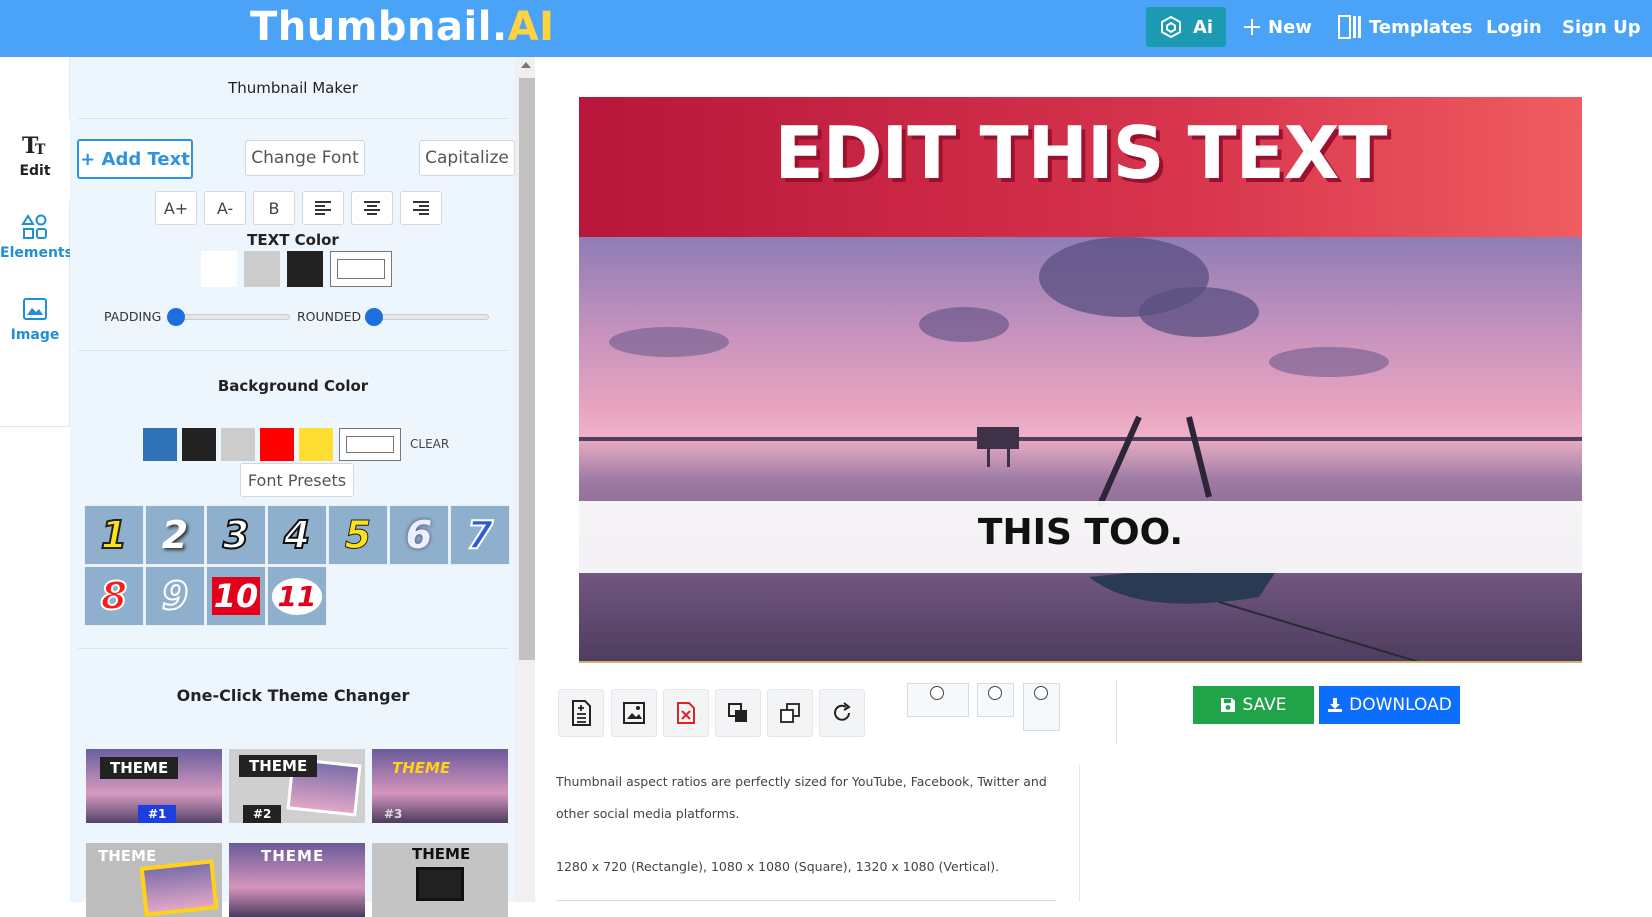 This screenshot has height=917, width=1652. I want to click on theme-thumb-2-label: THEME, so click(278, 766).